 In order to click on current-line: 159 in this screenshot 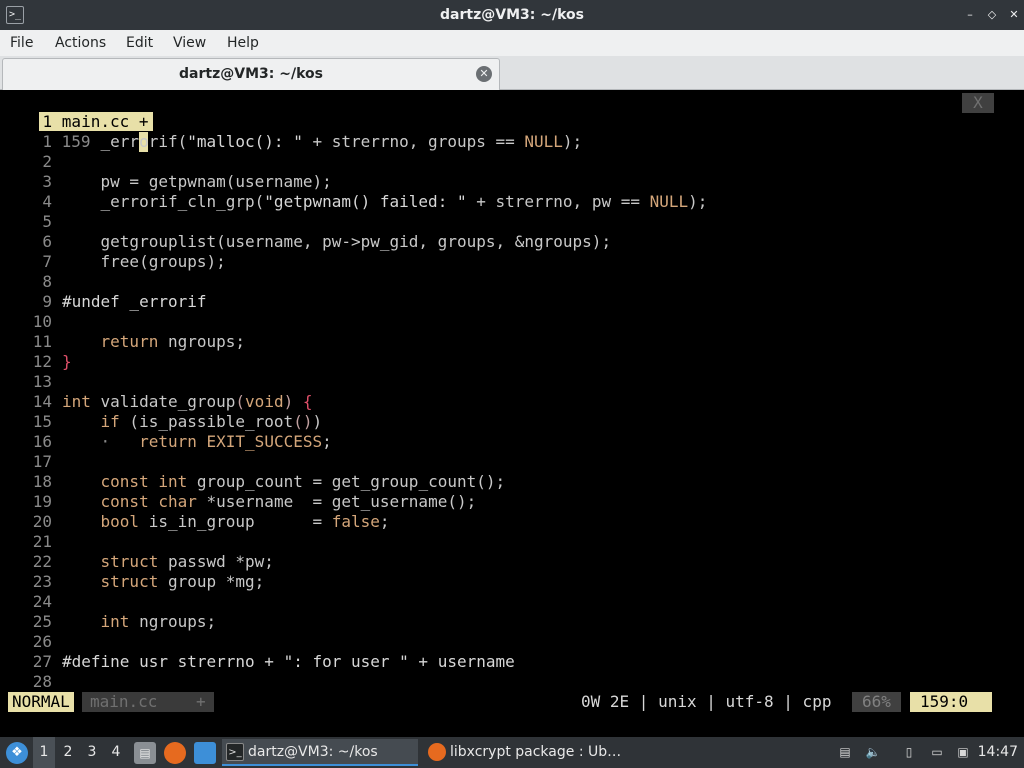, I will do `click(74, 132)`.